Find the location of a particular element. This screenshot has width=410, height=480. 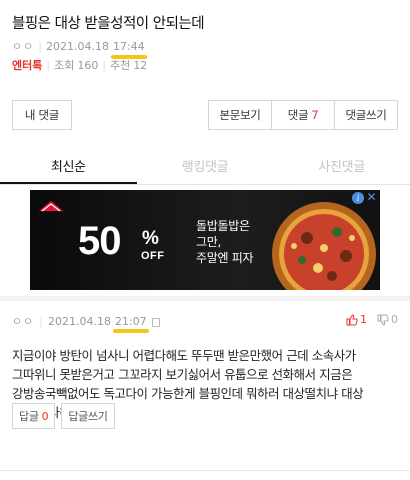

post-action-group: 본문보기 댓글 7 댓글쓰기 is located at coordinates (303, 115).